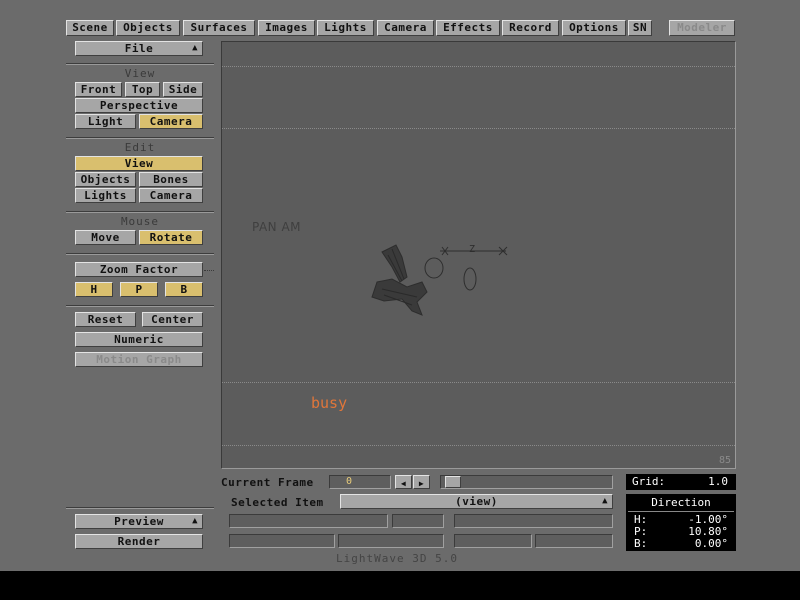 The height and width of the screenshot is (600, 800). Describe the element at coordinates (94, 289) in the screenshot. I see `h-axis-button: H` at that location.